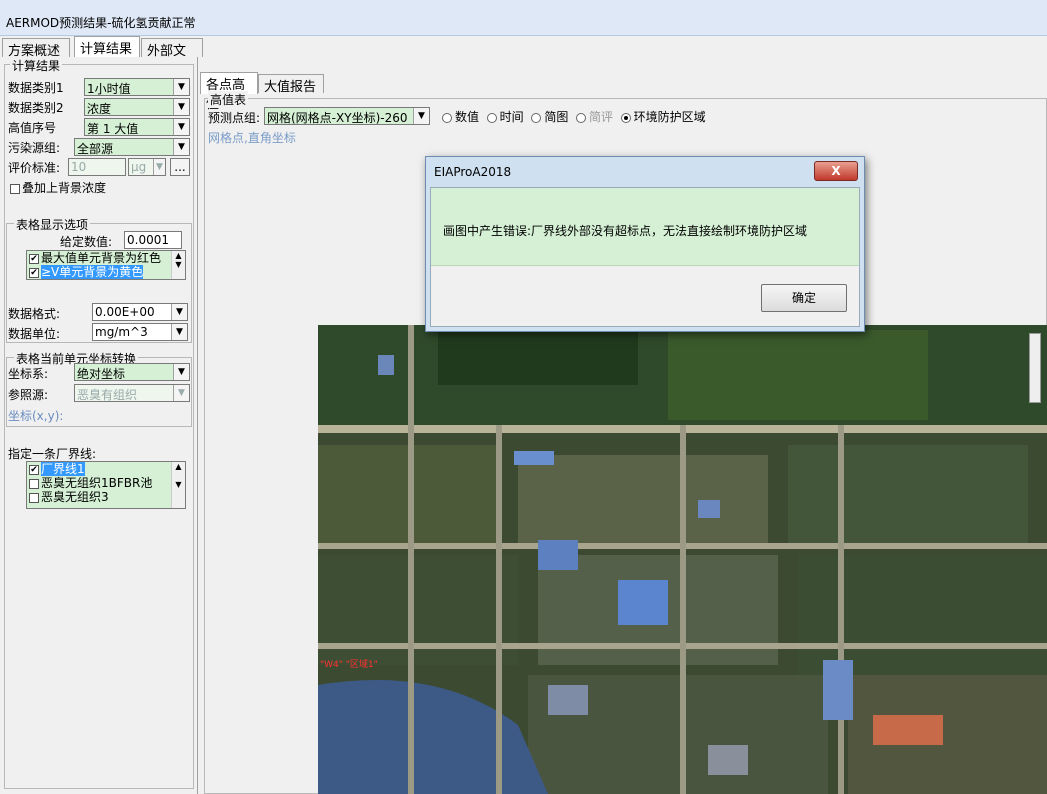 The height and width of the screenshot is (794, 1047). What do you see at coordinates (132, 372) in the screenshot?
I see `coord-system-select: 绝对坐标 ▼` at bounding box center [132, 372].